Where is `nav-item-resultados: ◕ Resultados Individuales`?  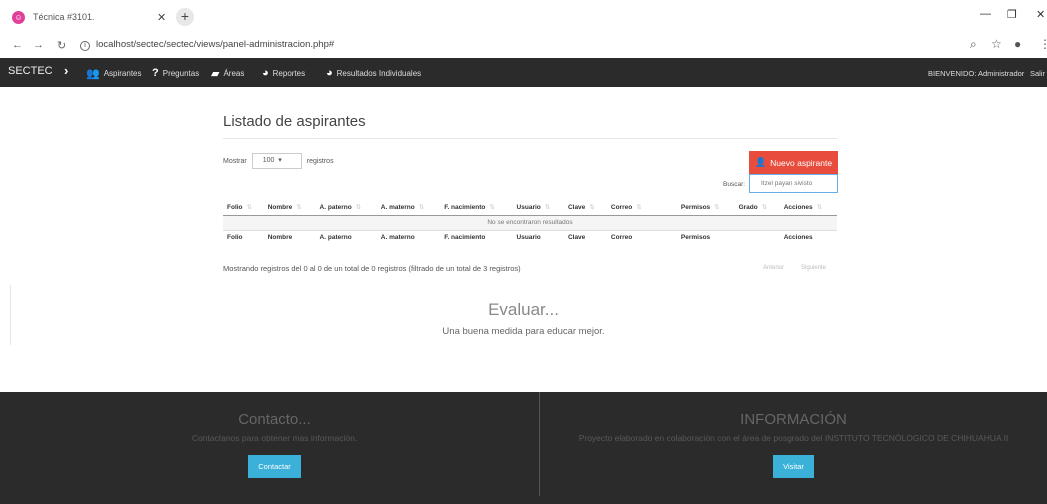 nav-item-resultados: ◕ Resultados Individuales is located at coordinates (373, 73).